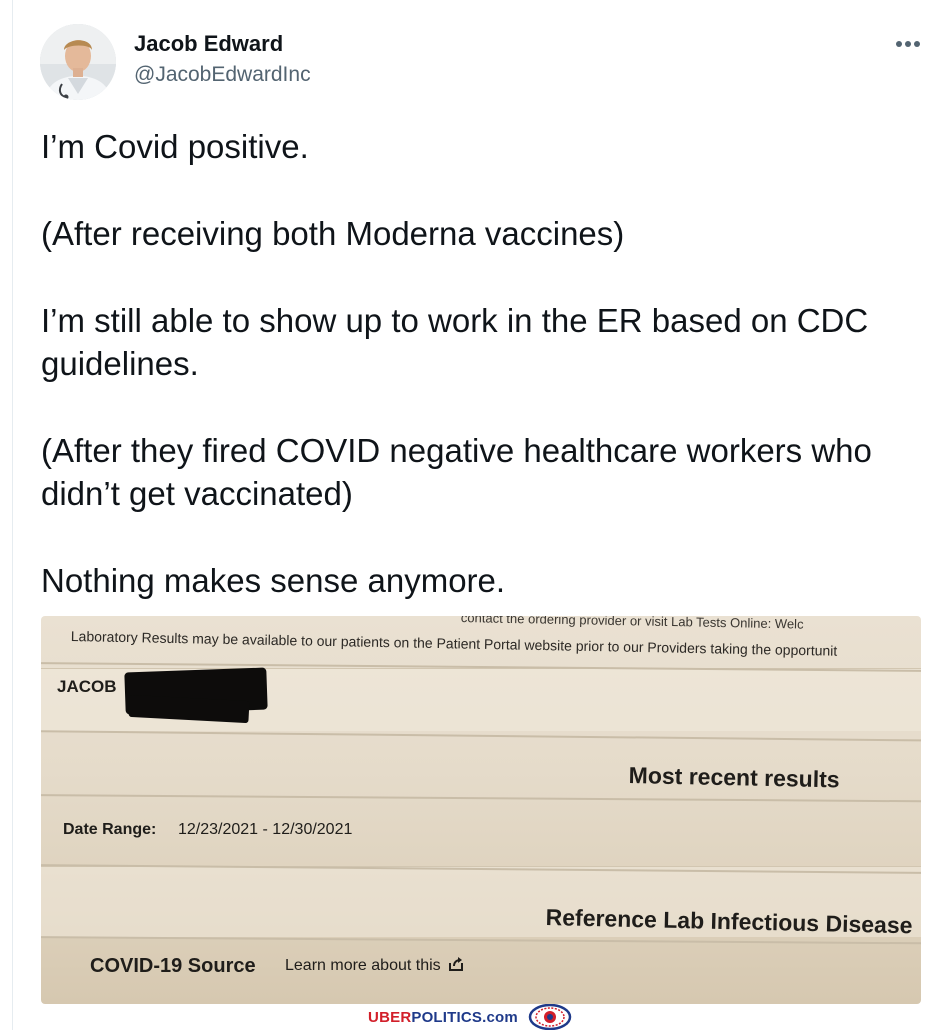 The image size is (940, 1030). I want to click on tweet-paragraph: Nothing makes sense anymore., so click(273, 580).